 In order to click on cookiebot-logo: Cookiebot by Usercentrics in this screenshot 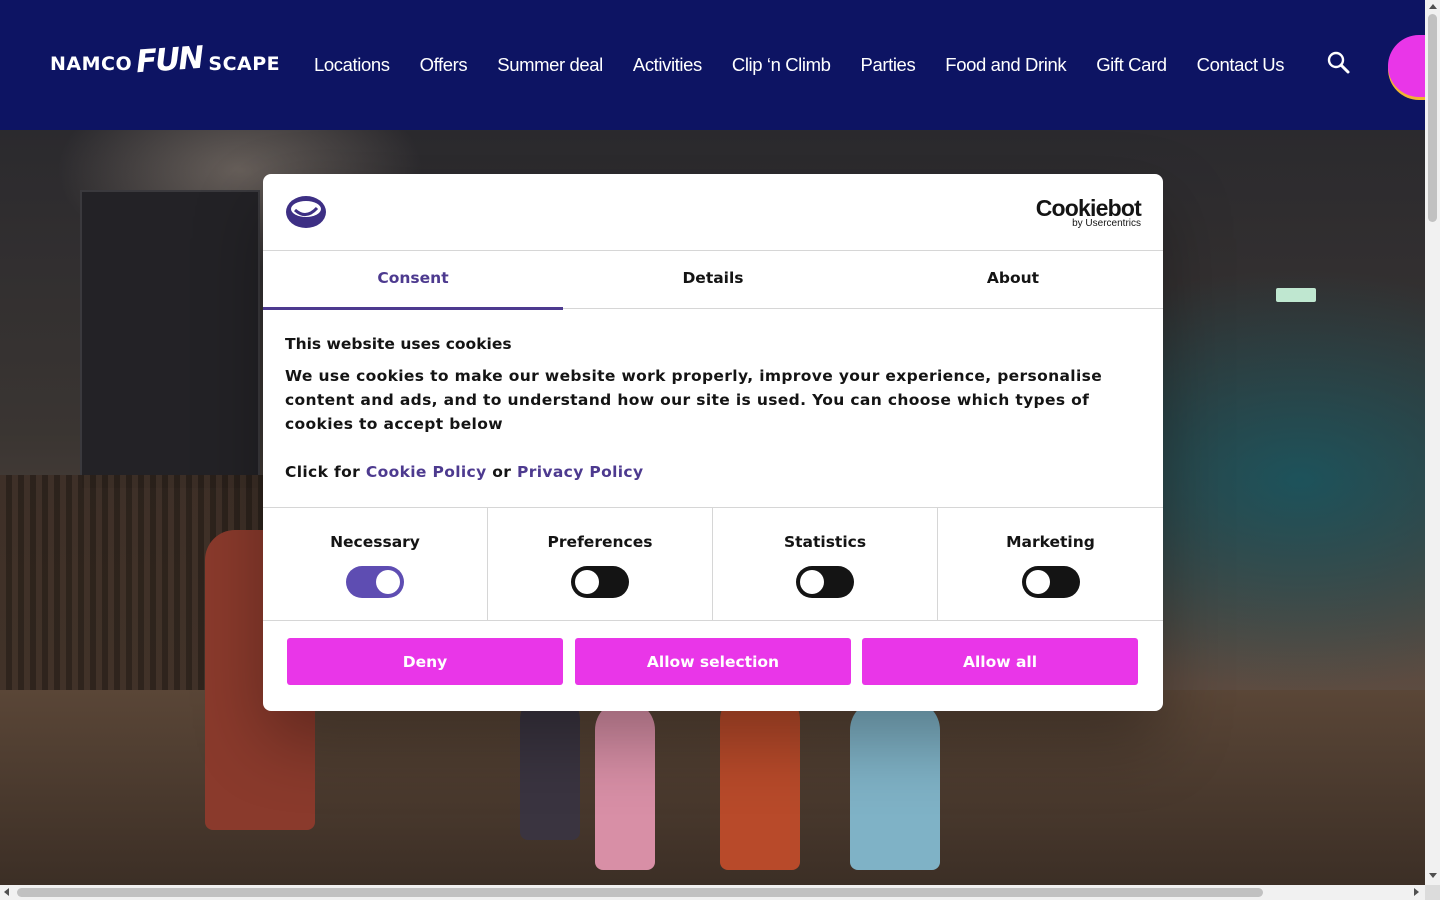, I will do `click(1082, 212)`.